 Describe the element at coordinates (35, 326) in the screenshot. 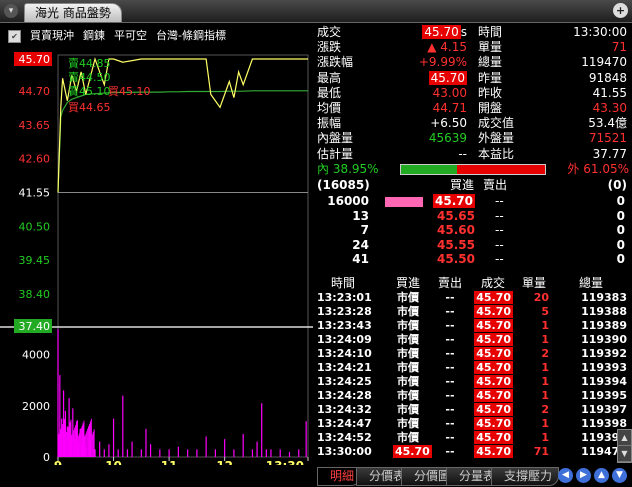

I see `price-tick-label: 37.40` at that location.